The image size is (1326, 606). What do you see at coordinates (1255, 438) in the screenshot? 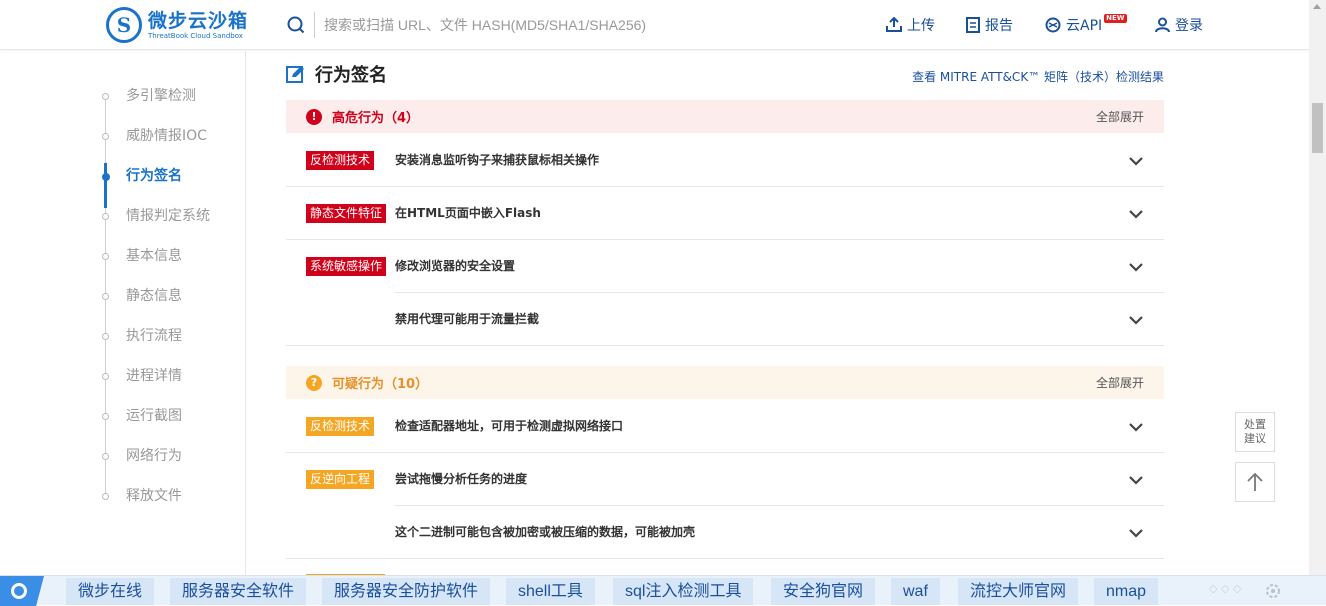
I see `advice-label-line2: 建议` at bounding box center [1255, 438].